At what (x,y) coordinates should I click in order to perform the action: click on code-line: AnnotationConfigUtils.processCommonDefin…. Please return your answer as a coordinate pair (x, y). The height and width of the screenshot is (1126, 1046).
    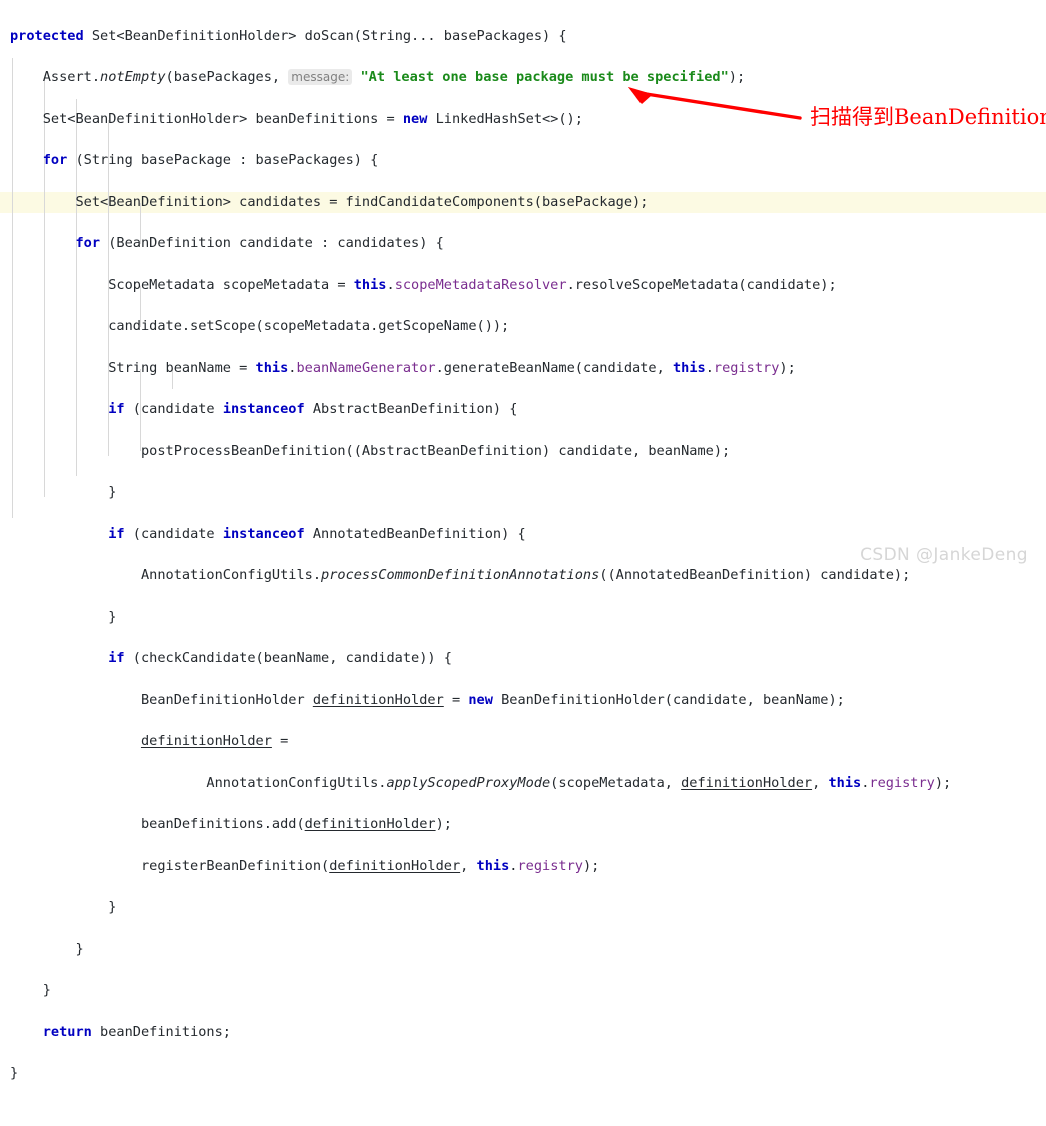
    Looking at the image, I should click on (475, 575).